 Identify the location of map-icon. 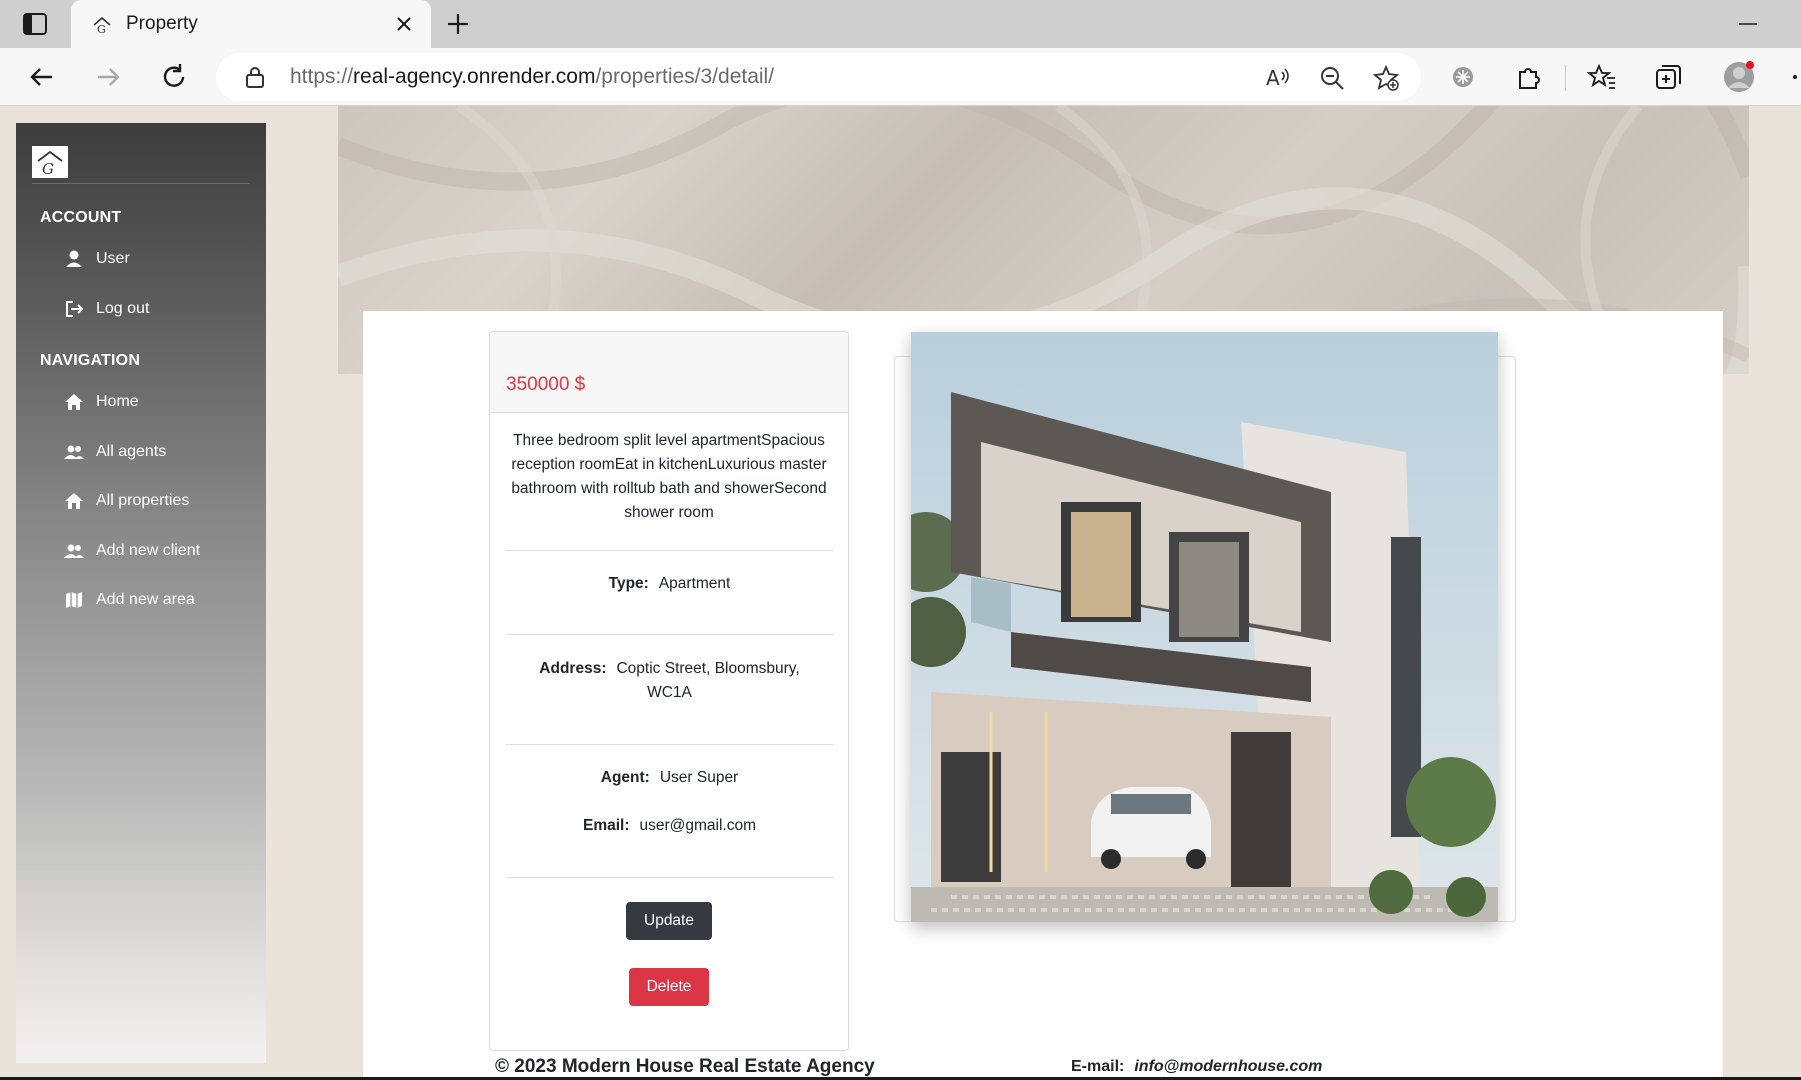
(74, 600).